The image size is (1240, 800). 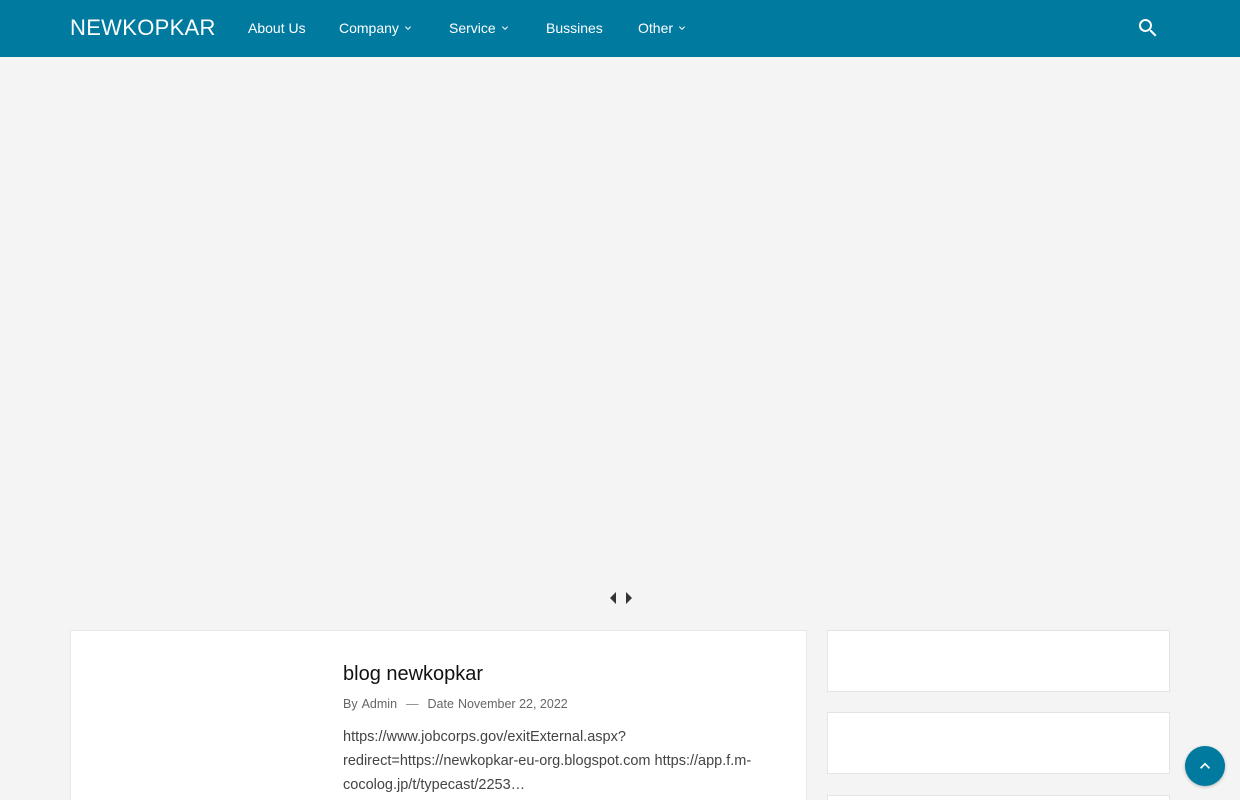 What do you see at coordinates (455, 704) in the screenshot?
I see `post-meta: By Admin — Date November 22, 2022` at bounding box center [455, 704].